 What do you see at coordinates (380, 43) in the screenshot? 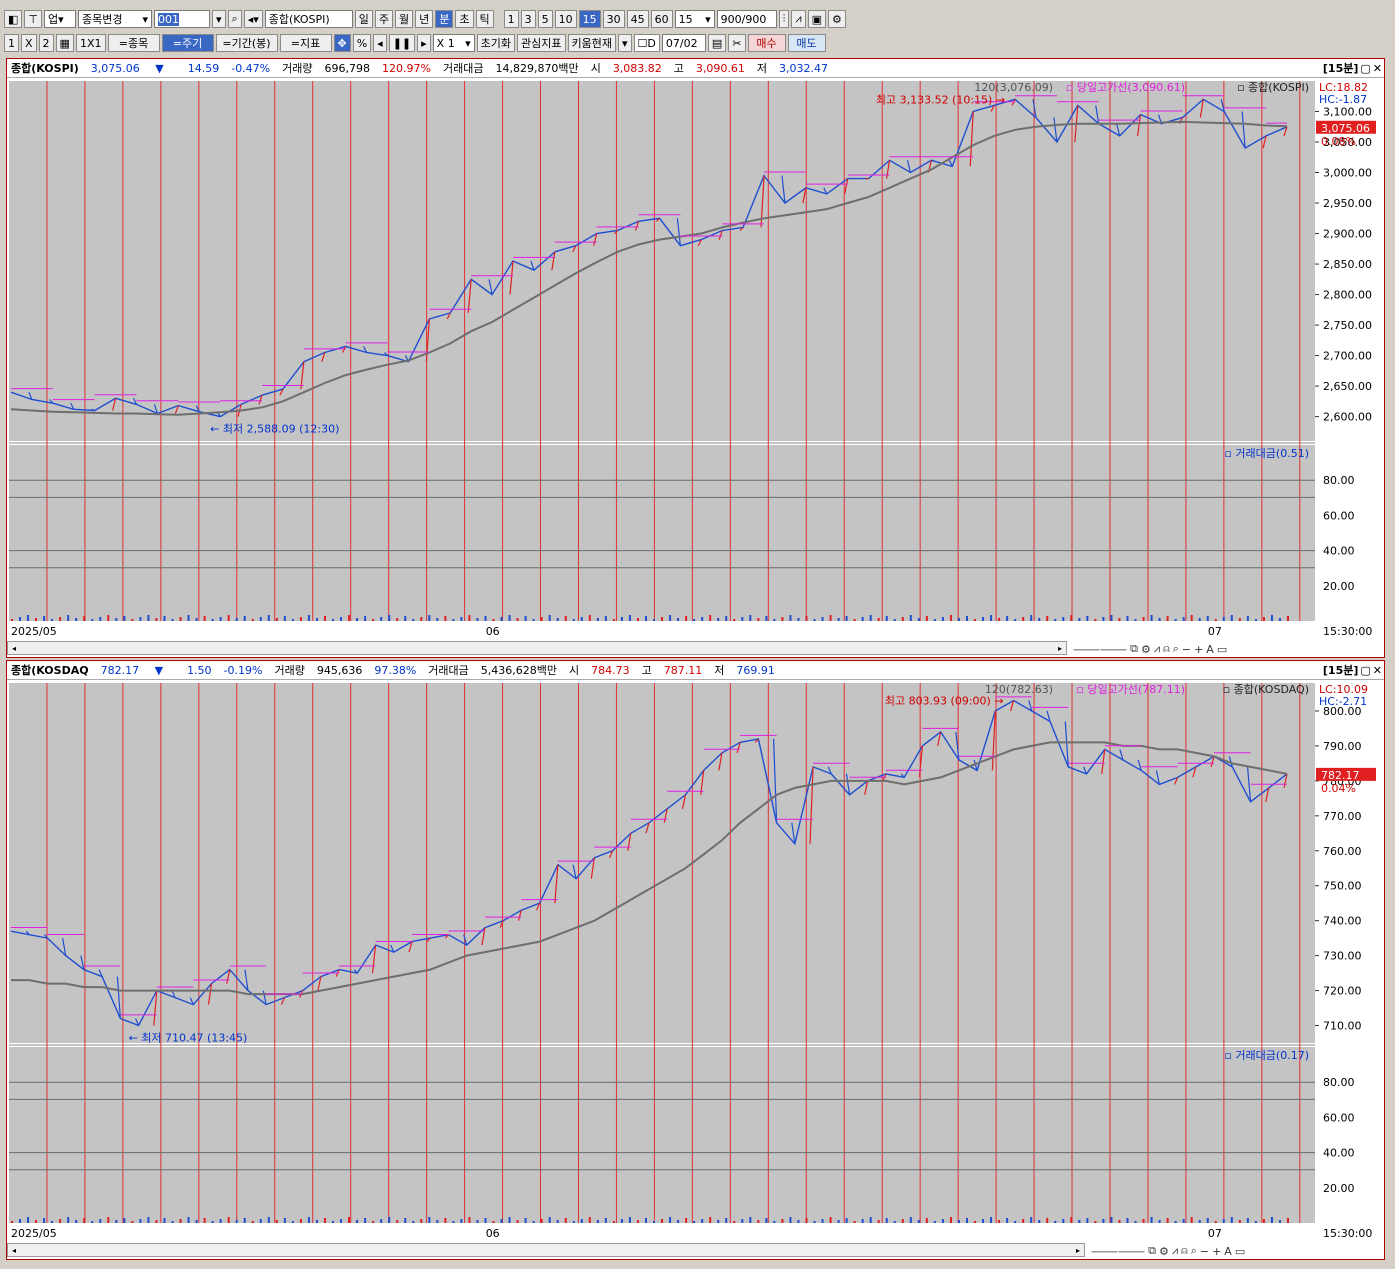
I see `prev-icon: ◂` at bounding box center [380, 43].